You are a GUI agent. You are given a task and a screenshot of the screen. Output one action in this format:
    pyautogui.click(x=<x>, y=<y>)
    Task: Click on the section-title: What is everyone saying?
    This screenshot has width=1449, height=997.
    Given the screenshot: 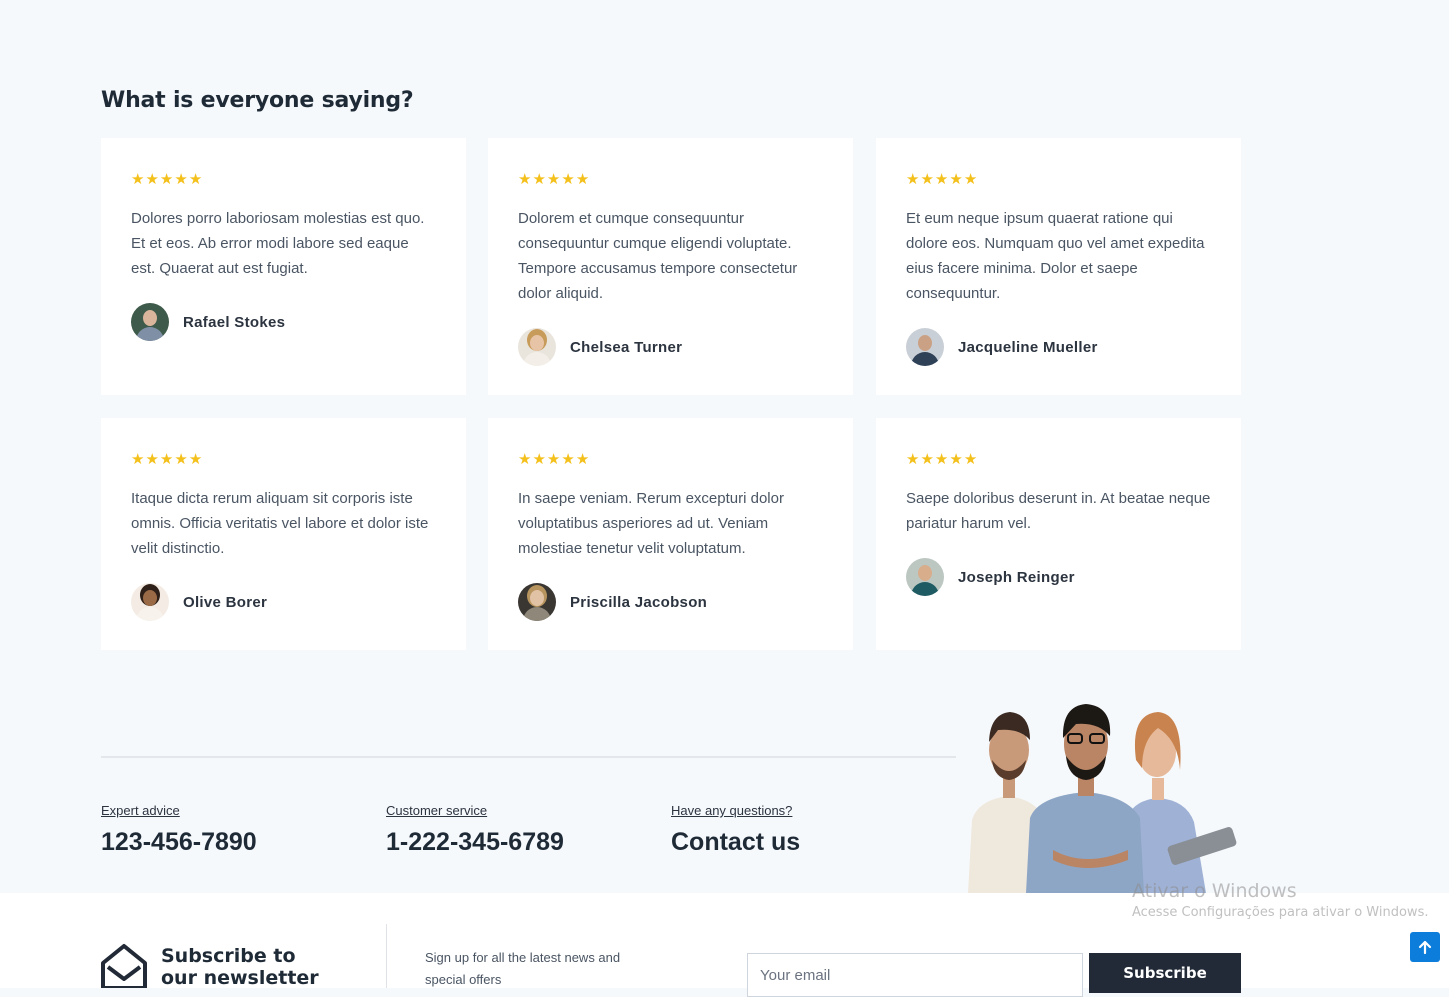 What is the action you would take?
    pyautogui.click(x=257, y=100)
    